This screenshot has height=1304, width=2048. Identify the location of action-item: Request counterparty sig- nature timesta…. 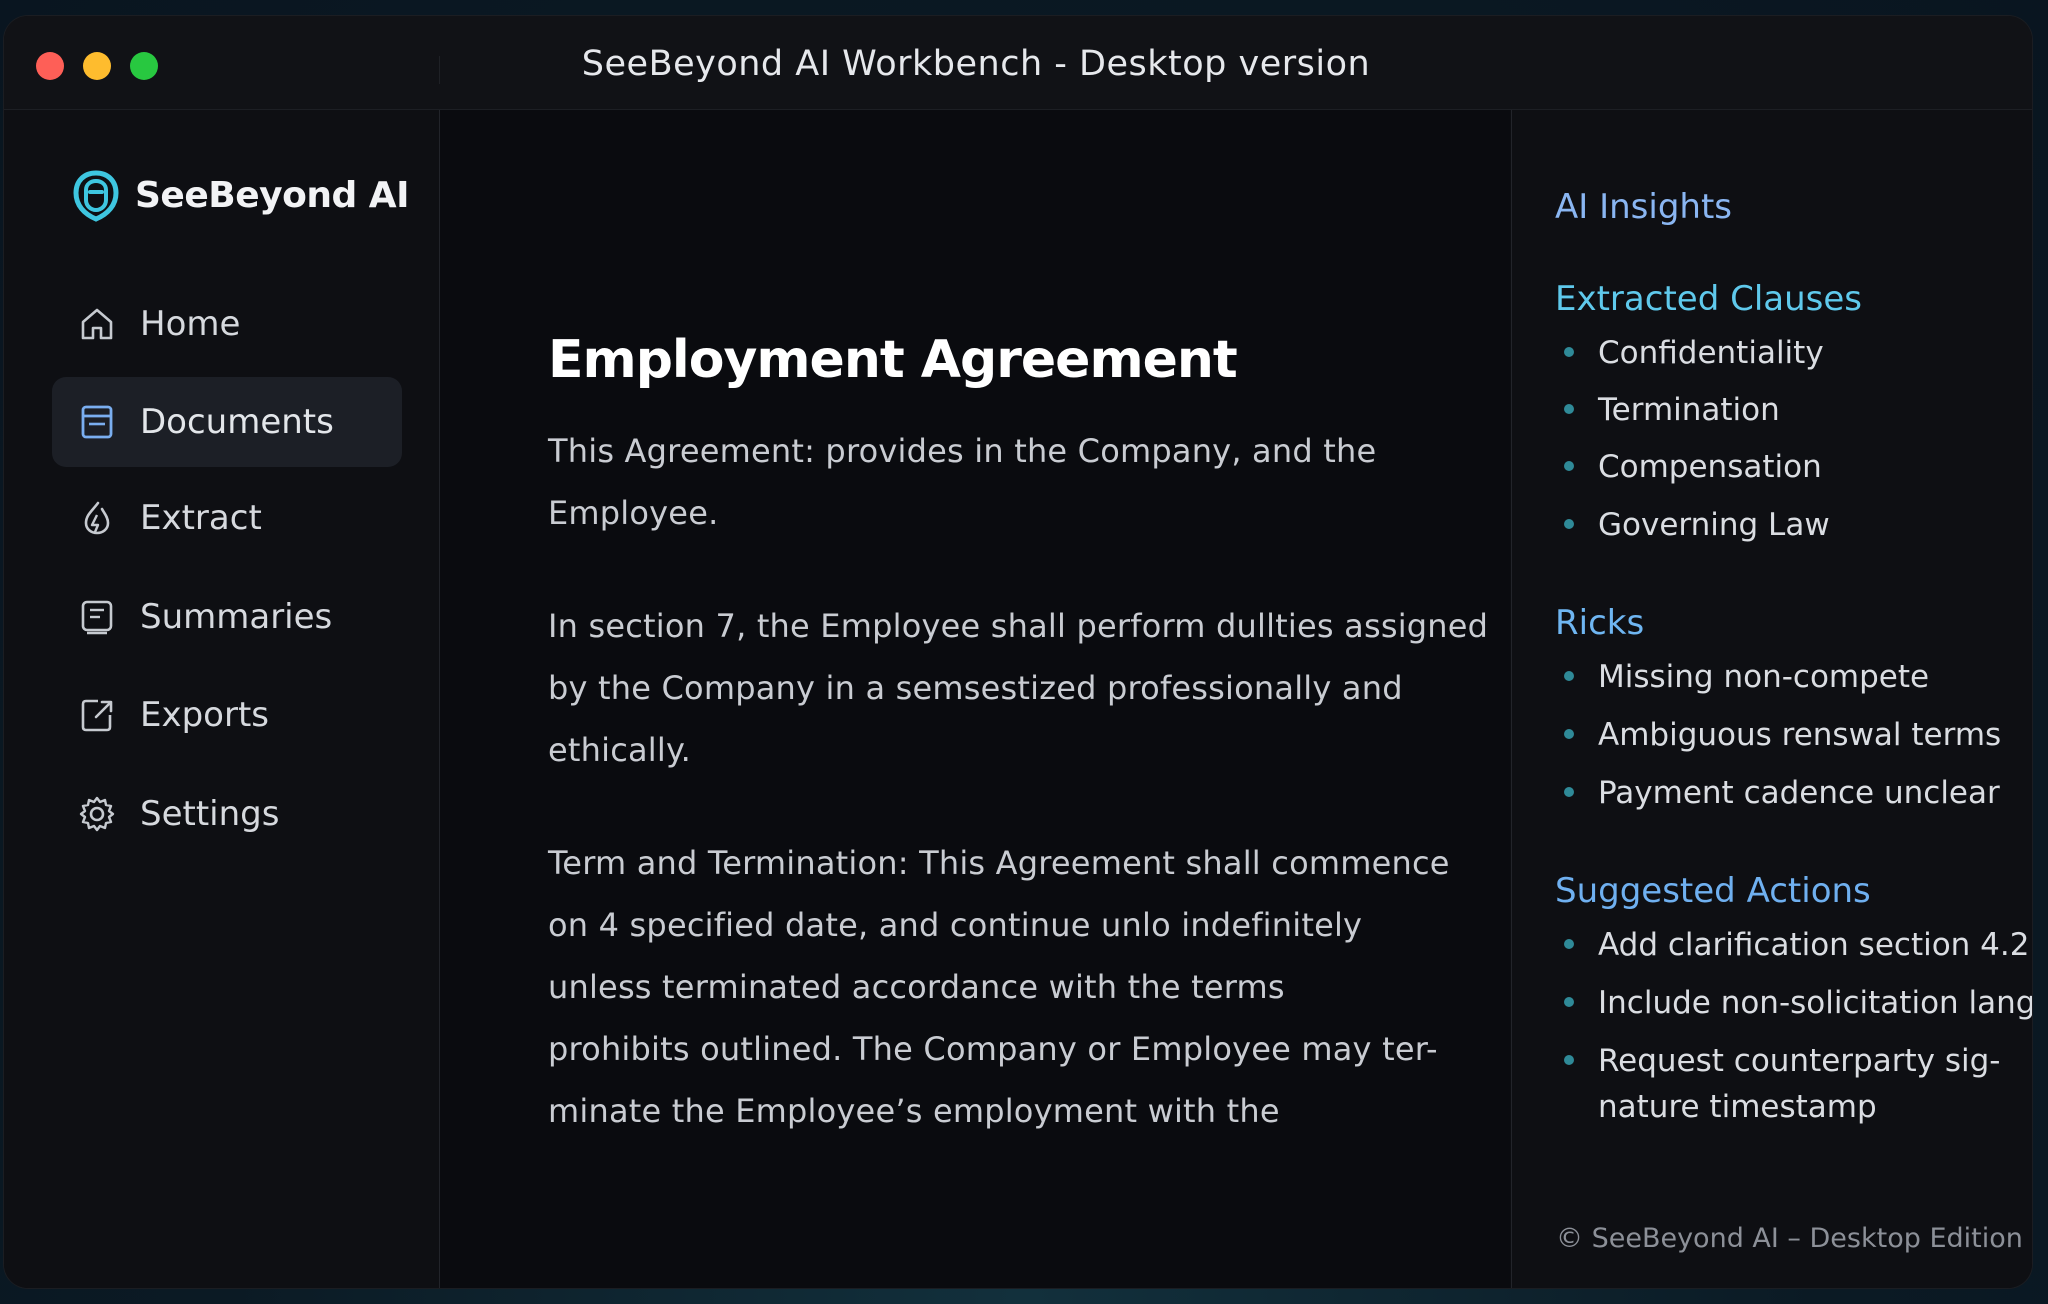
(1813, 1084).